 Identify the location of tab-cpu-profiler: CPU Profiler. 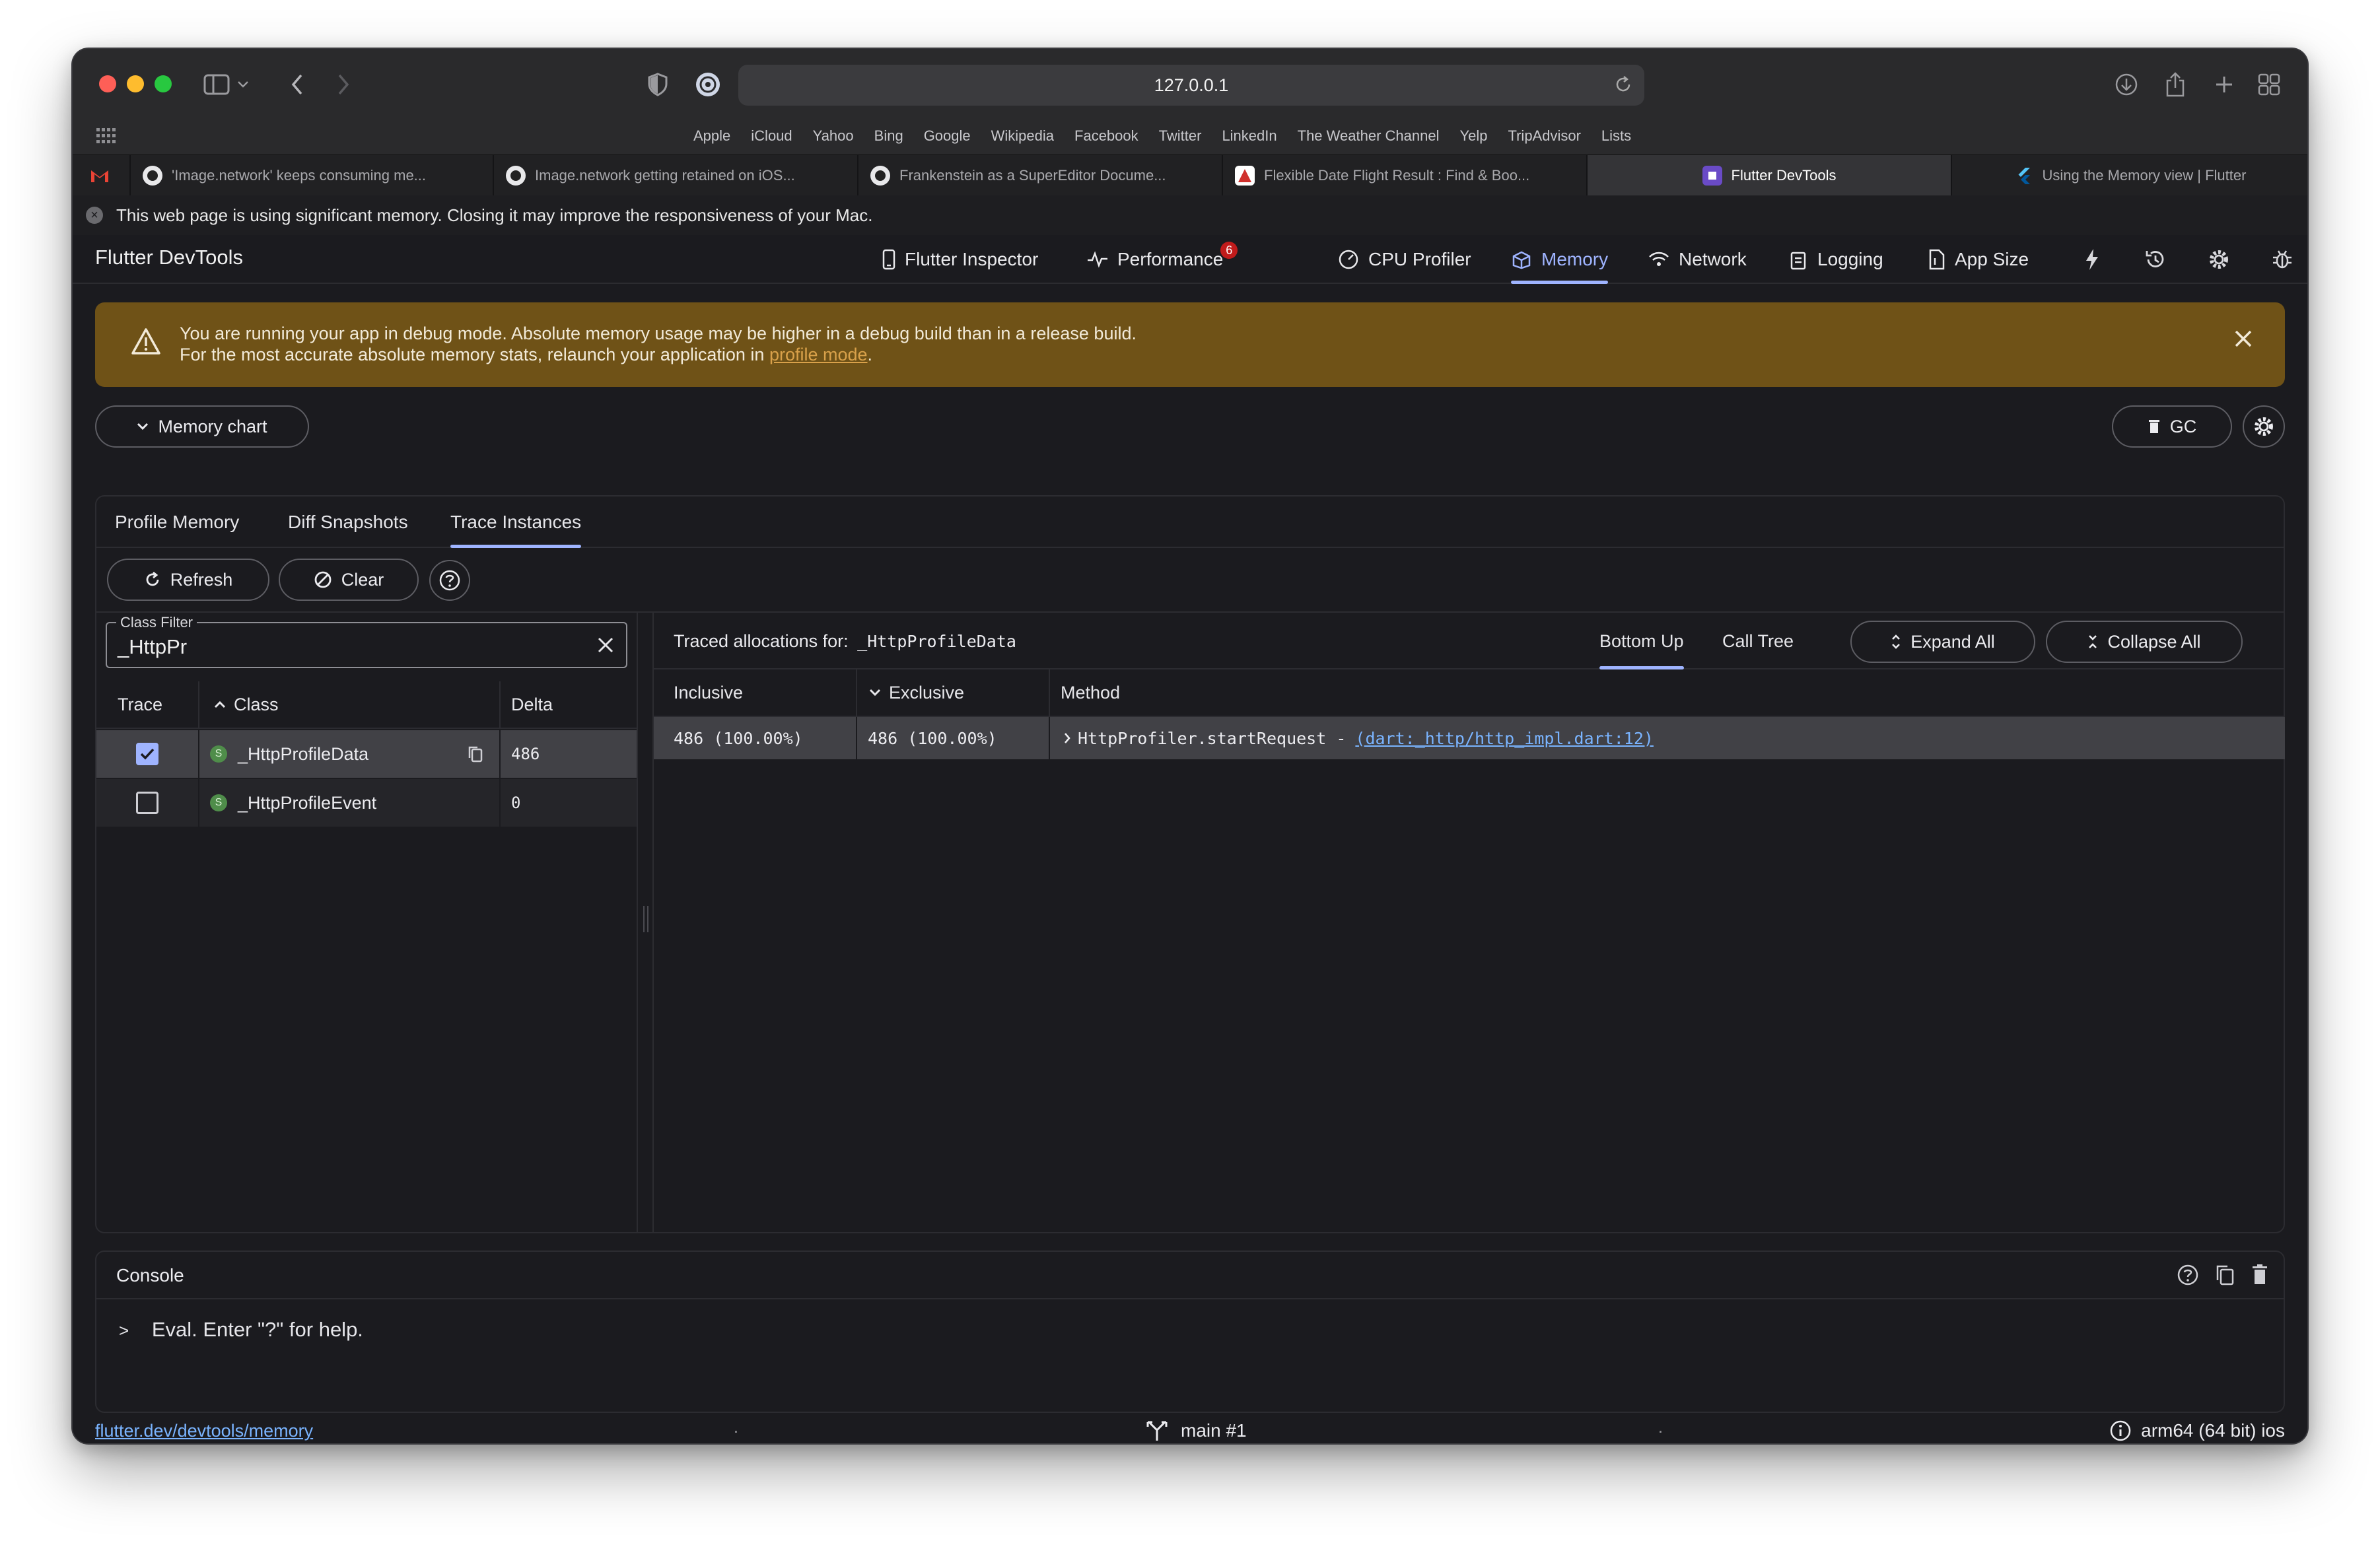
(1404, 259).